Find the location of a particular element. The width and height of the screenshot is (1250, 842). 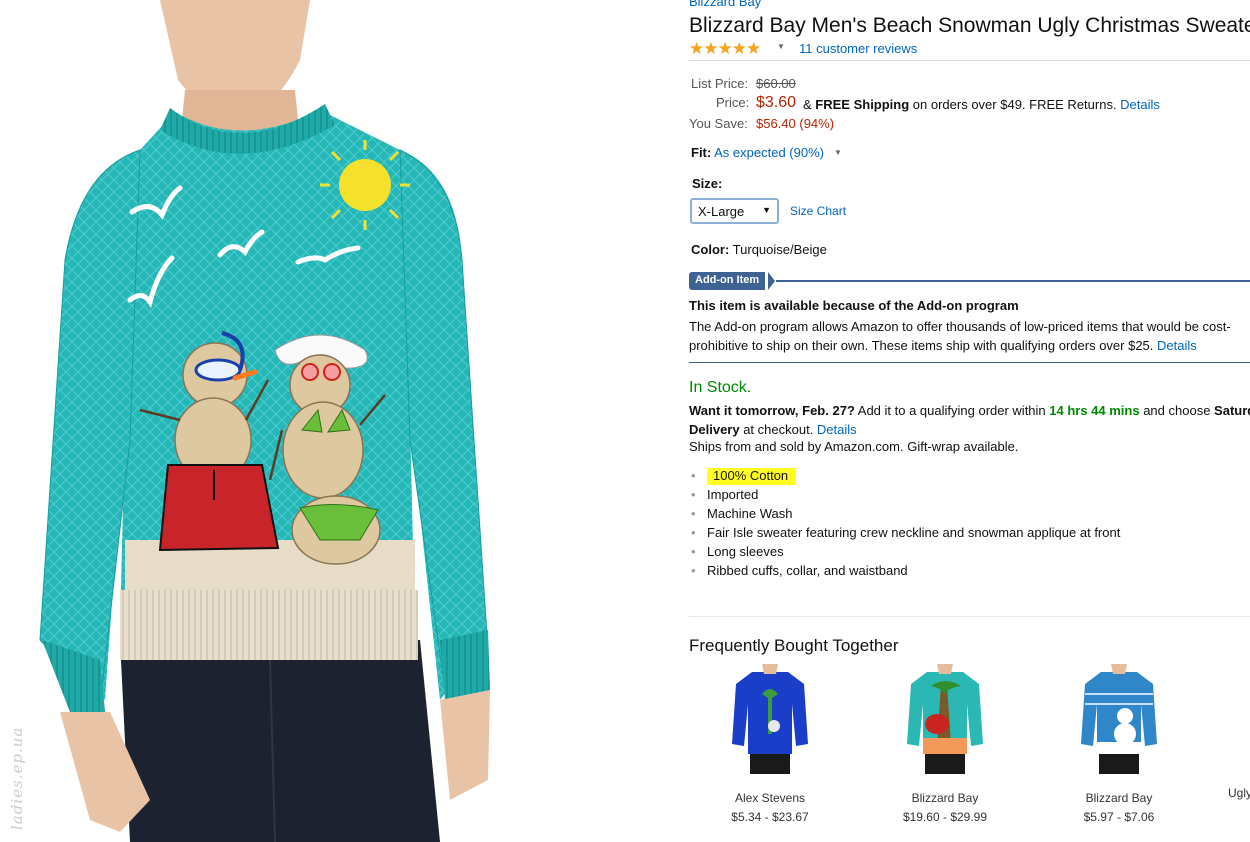

list-price-label: List Price: is located at coordinates (720, 83).